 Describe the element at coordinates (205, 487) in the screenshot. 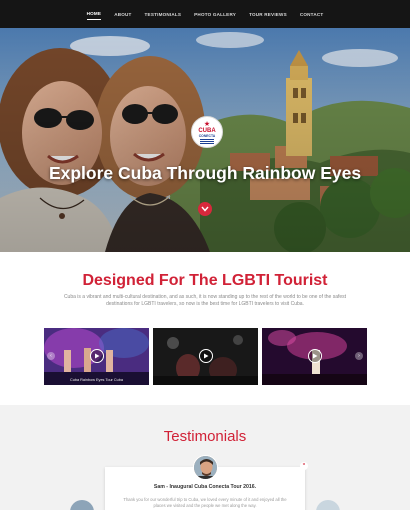

I see `testimonial-author: Sam - Inaugural Cuba Conecta Tour 2016.` at that location.